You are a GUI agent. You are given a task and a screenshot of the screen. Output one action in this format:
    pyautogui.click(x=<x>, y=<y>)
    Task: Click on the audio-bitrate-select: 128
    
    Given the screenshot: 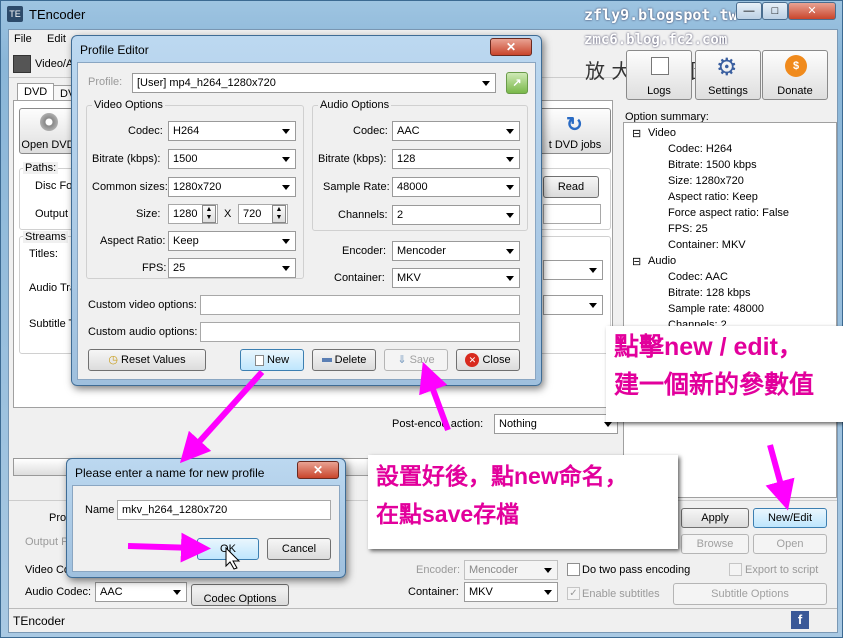 What is the action you would take?
    pyautogui.click(x=456, y=159)
    